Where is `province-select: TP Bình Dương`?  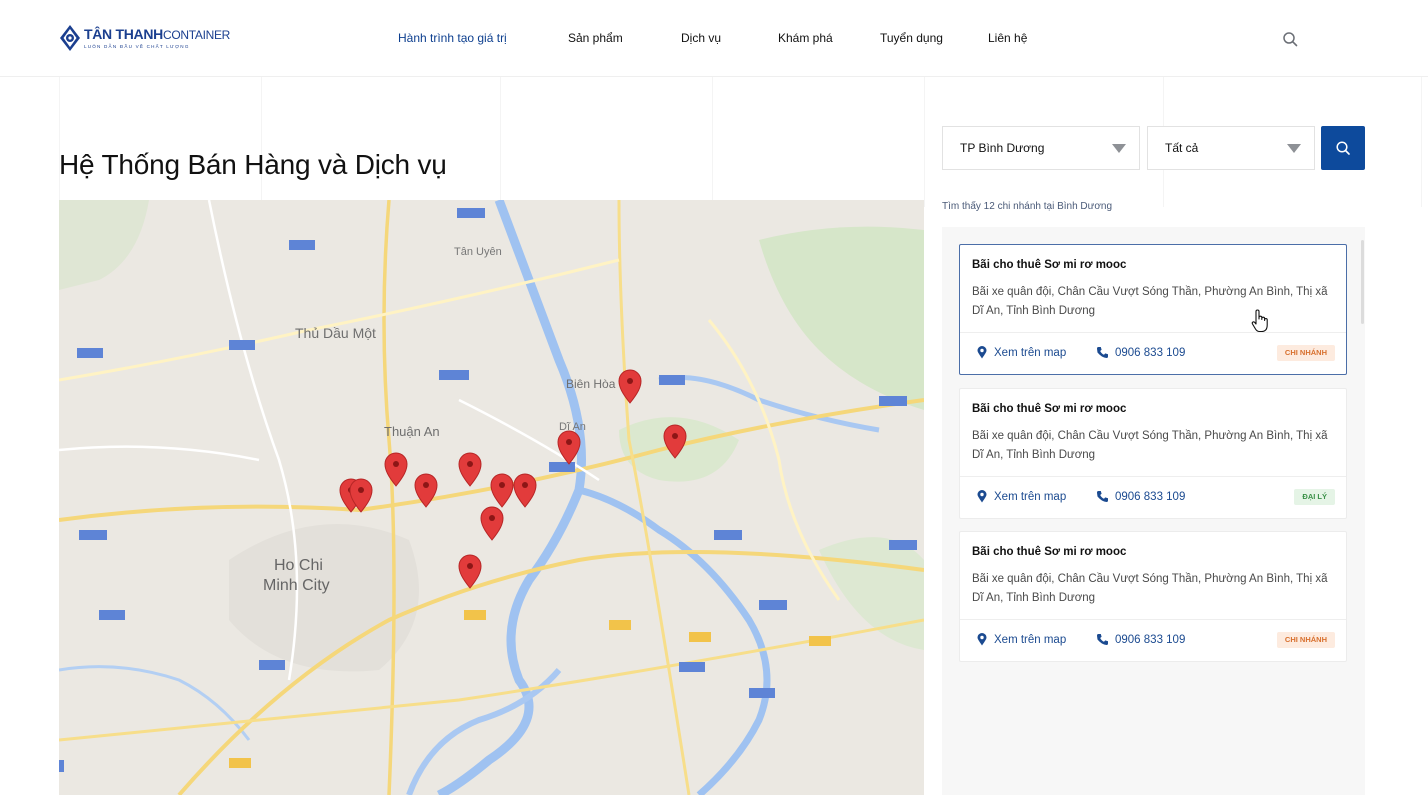
province-select: TP Bình Dương is located at coordinates (1041, 148).